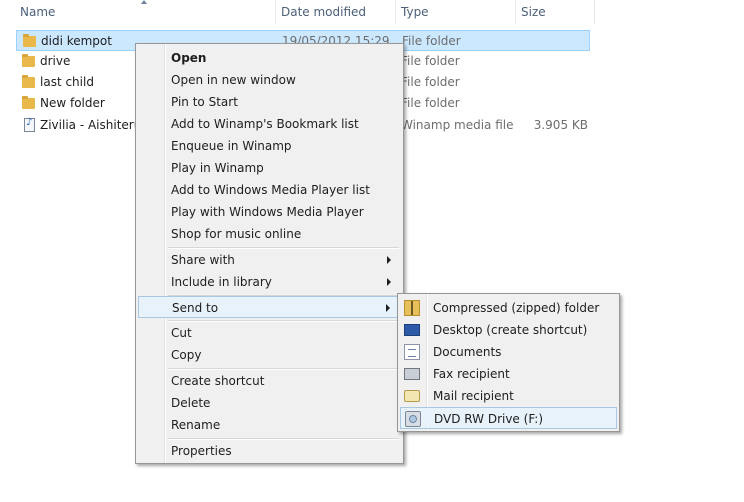  I want to click on file-size: 3.905 KB, so click(560, 125).